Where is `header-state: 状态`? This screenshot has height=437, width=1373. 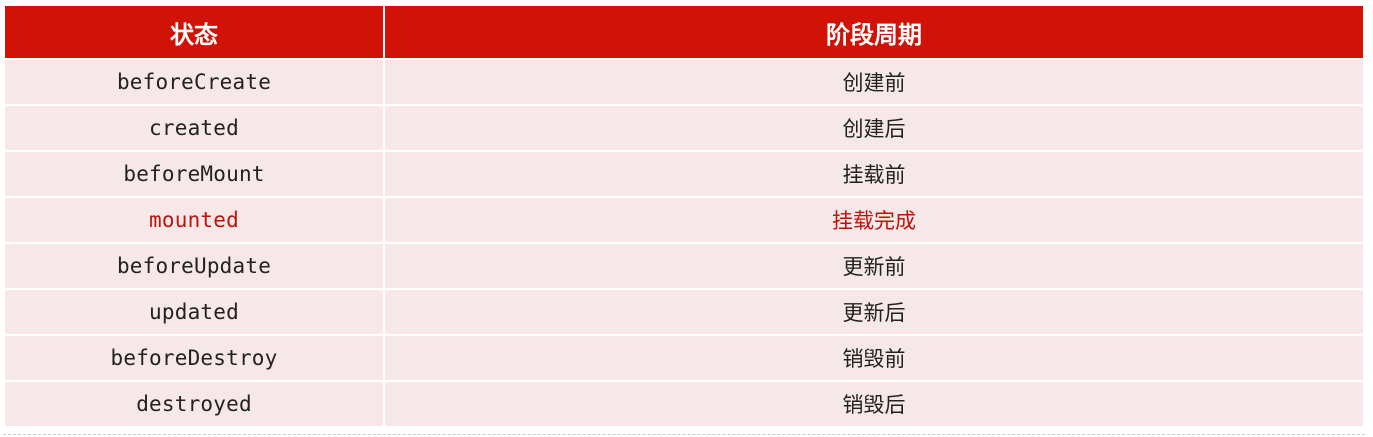
header-state: 状态 is located at coordinates (194, 32).